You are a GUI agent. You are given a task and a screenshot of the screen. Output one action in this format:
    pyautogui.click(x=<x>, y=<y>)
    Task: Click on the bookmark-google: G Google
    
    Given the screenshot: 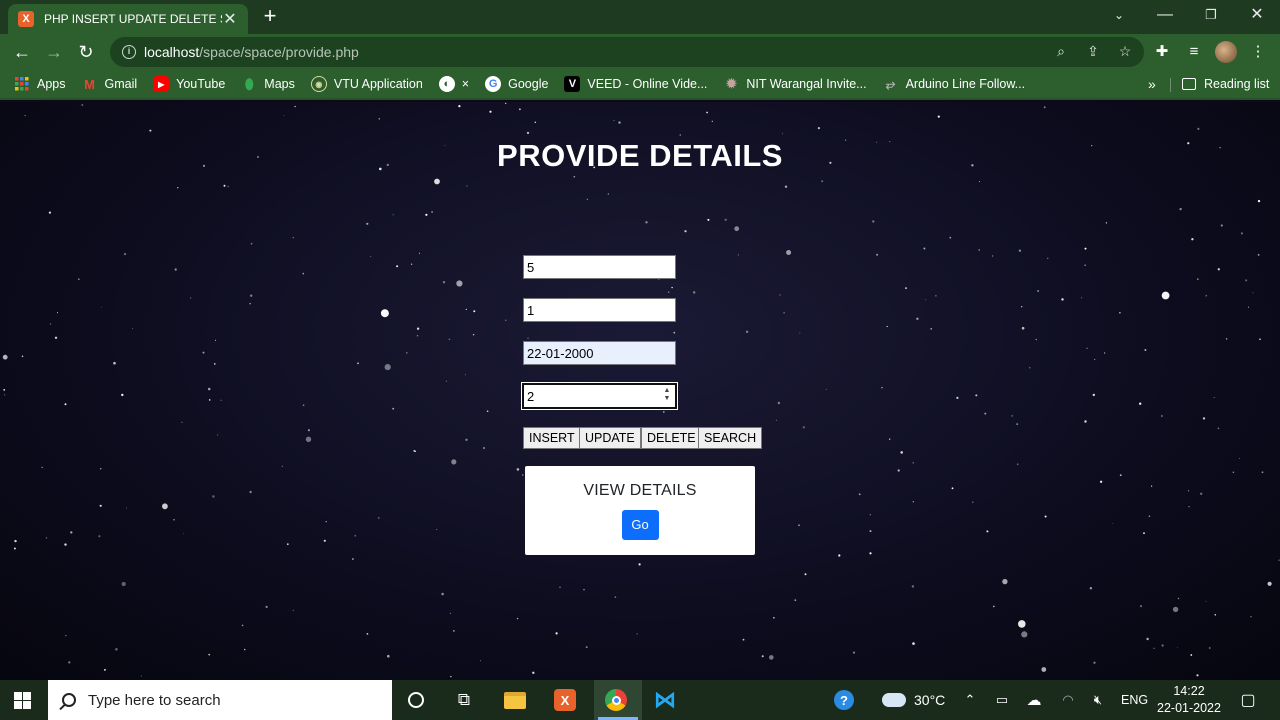 What is the action you would take?
    pyautogui.click(x=516, y=84)
    